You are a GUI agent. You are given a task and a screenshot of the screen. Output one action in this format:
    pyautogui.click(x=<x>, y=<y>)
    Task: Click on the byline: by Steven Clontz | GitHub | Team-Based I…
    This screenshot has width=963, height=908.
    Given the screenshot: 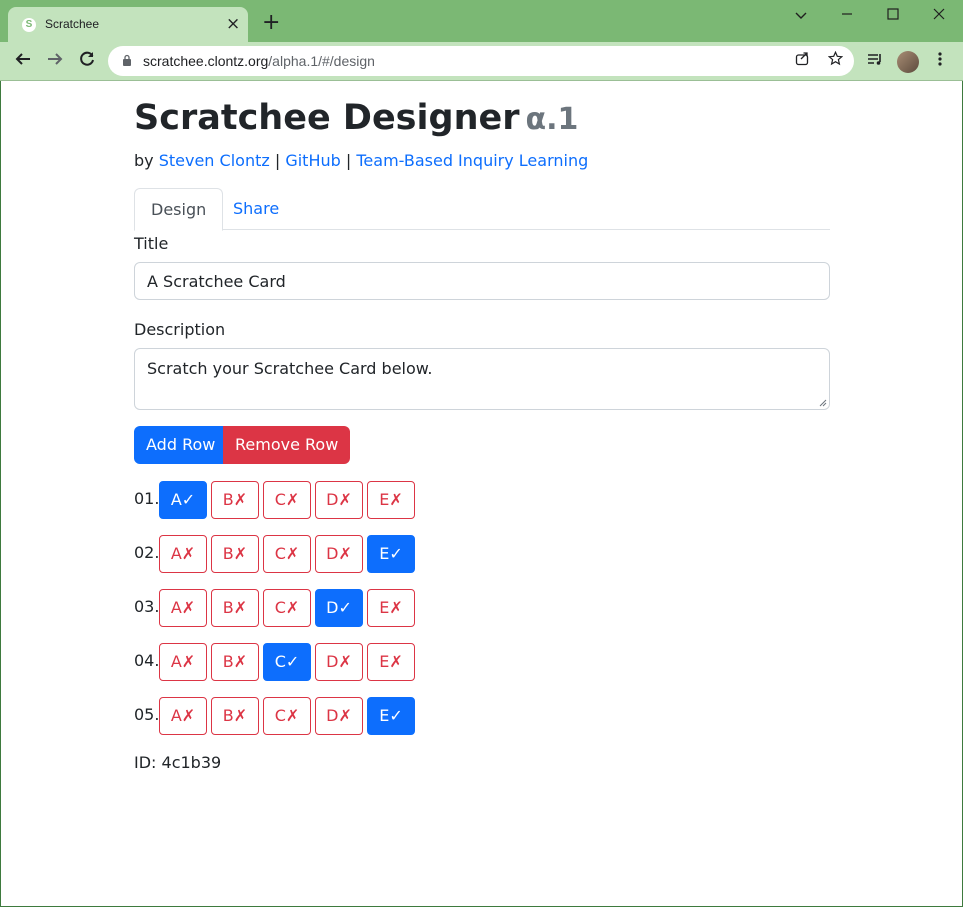 What is the action you would take?
    pyautogui.click(x=361, y=160)
    